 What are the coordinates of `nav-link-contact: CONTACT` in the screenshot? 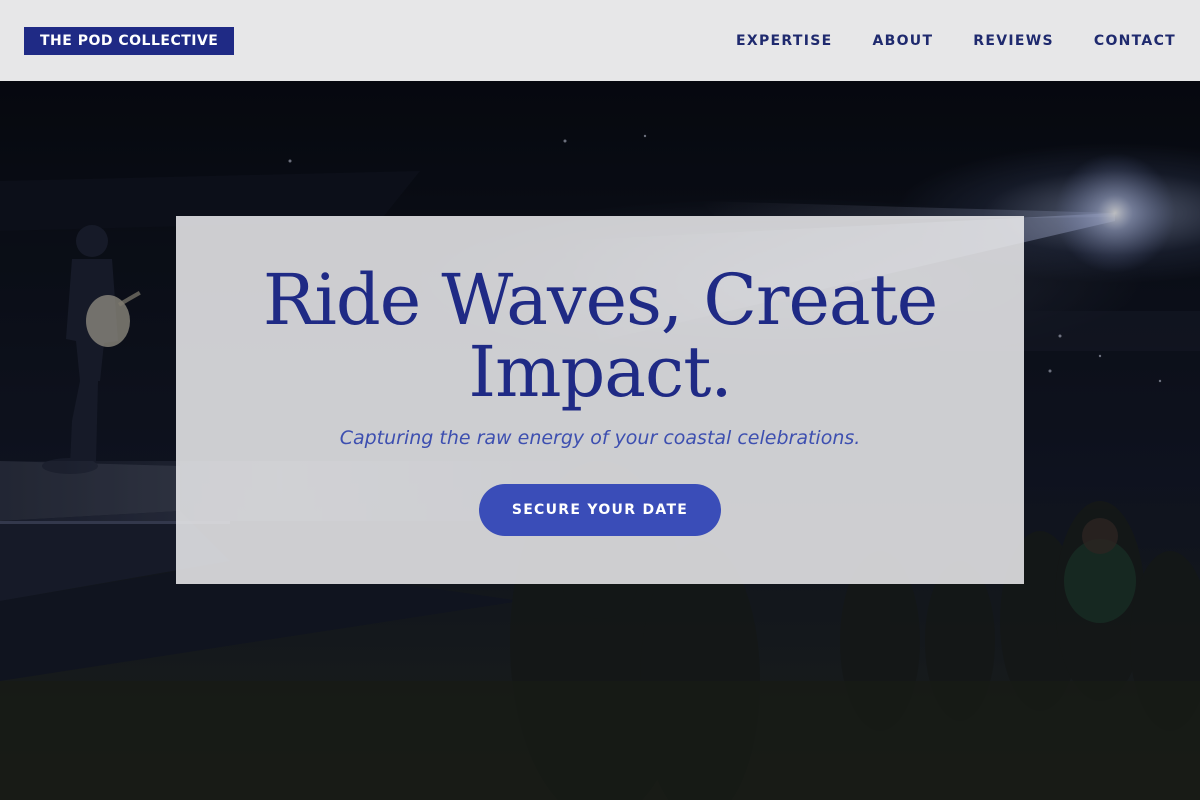 It's located at (1135, 41).